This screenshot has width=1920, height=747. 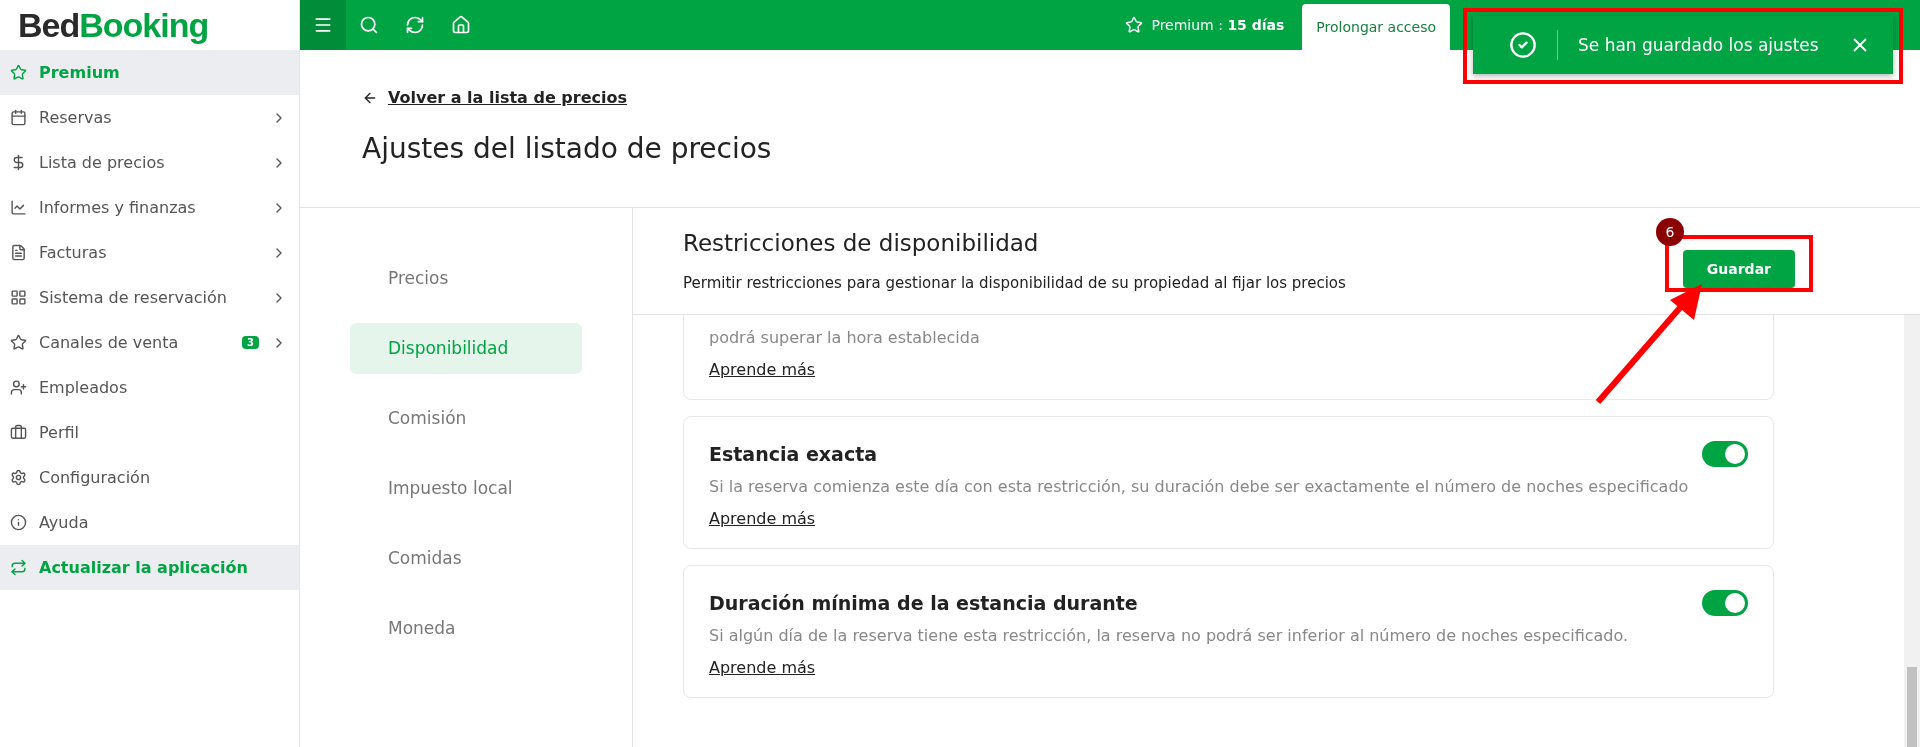 What do you see at coordinates (1912, 530) in the screenshot?
I see `scrollbar` at bounding box center [1912, 530].